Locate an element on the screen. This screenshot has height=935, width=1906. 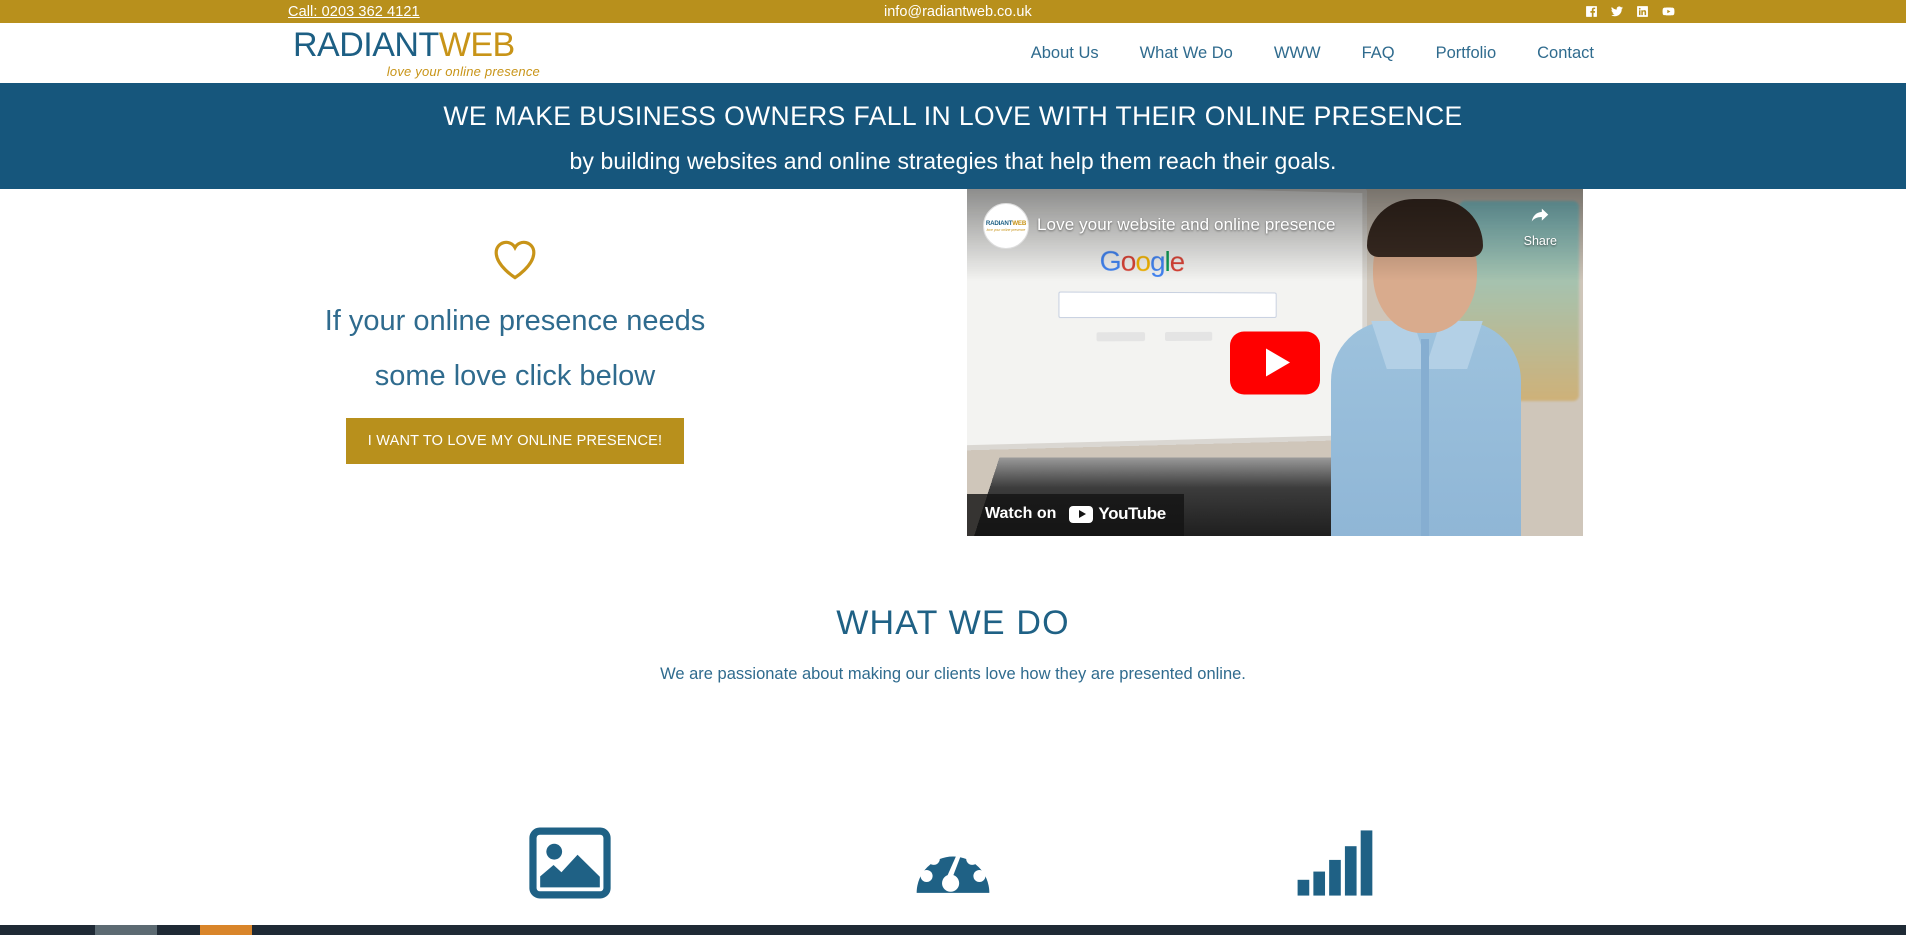
google-search-box is located at coordinates (1167, 305).